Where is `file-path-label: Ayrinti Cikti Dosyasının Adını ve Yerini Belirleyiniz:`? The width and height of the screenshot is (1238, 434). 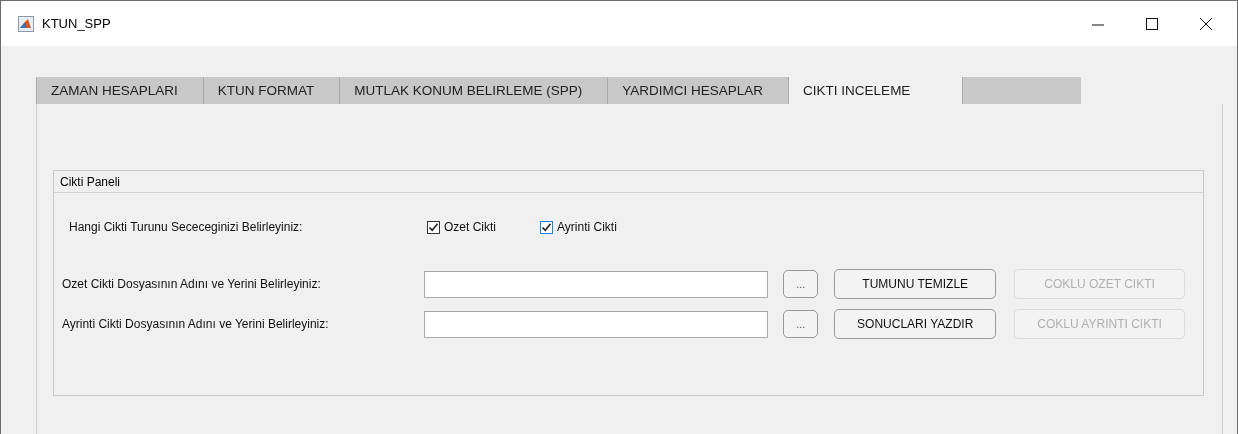
file-path-label: Ayrinti Cikti Dosyasının Adını ve Yerini Belirleyiniz: is located at coordinates (196, 324).